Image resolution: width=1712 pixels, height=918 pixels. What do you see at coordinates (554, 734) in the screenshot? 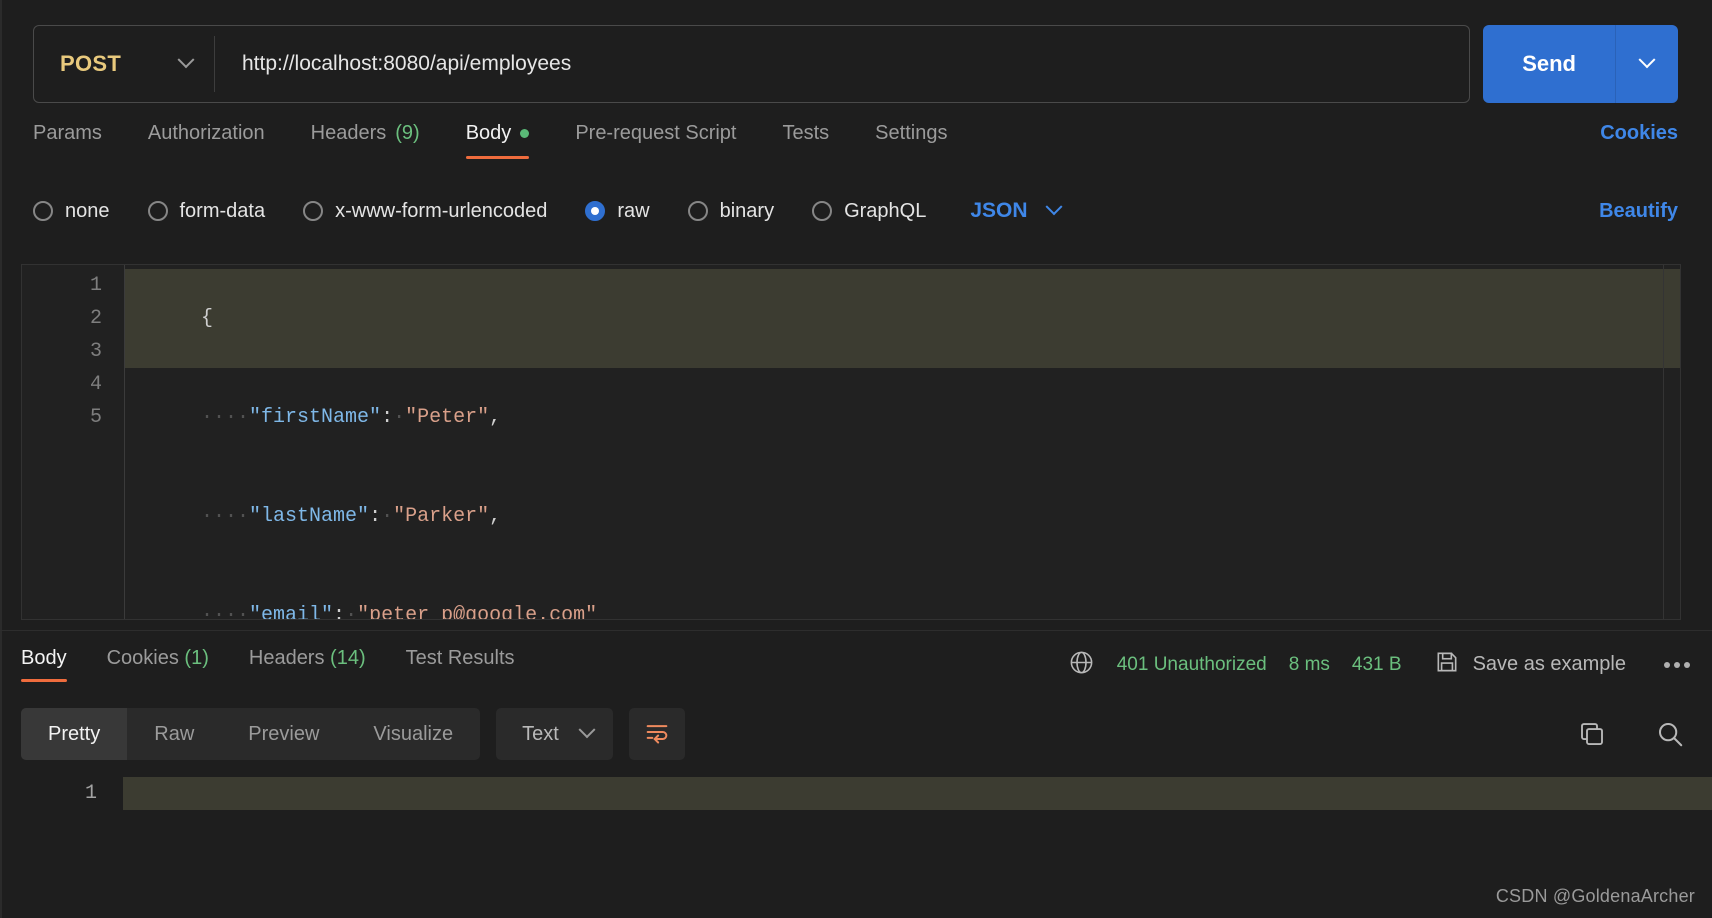
I see `response-format-dropdown: Text` at bounding box center [554, 734].